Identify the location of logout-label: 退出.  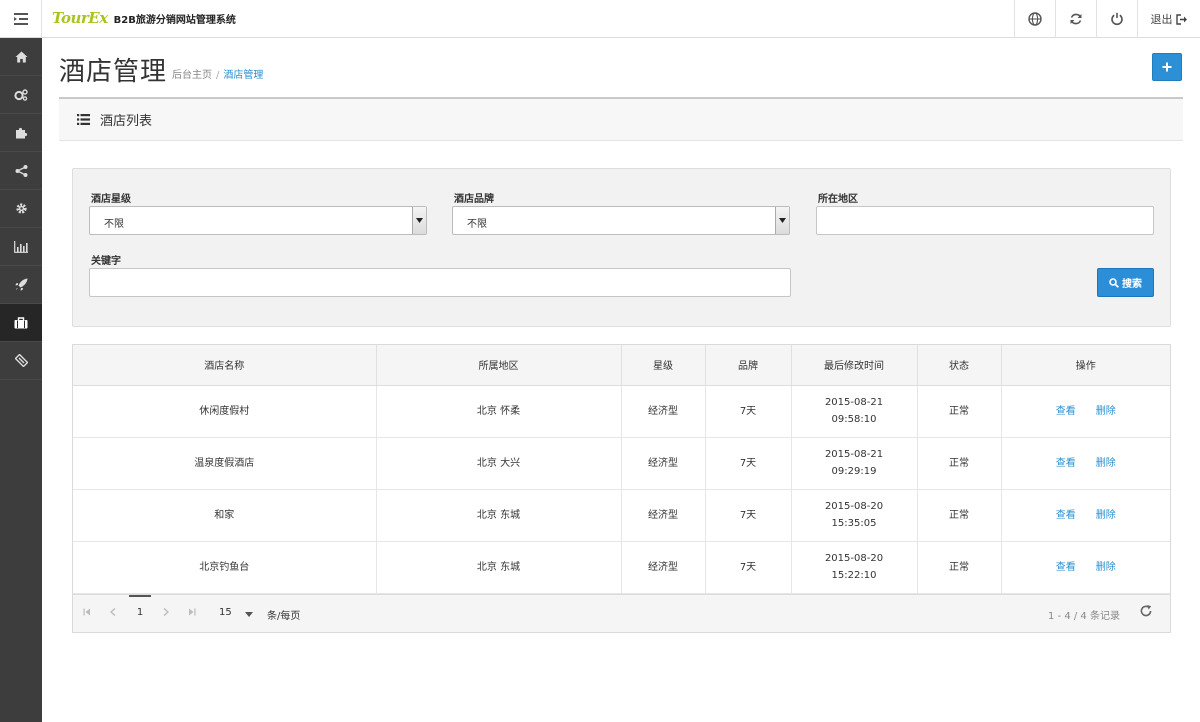
(1161, 19).